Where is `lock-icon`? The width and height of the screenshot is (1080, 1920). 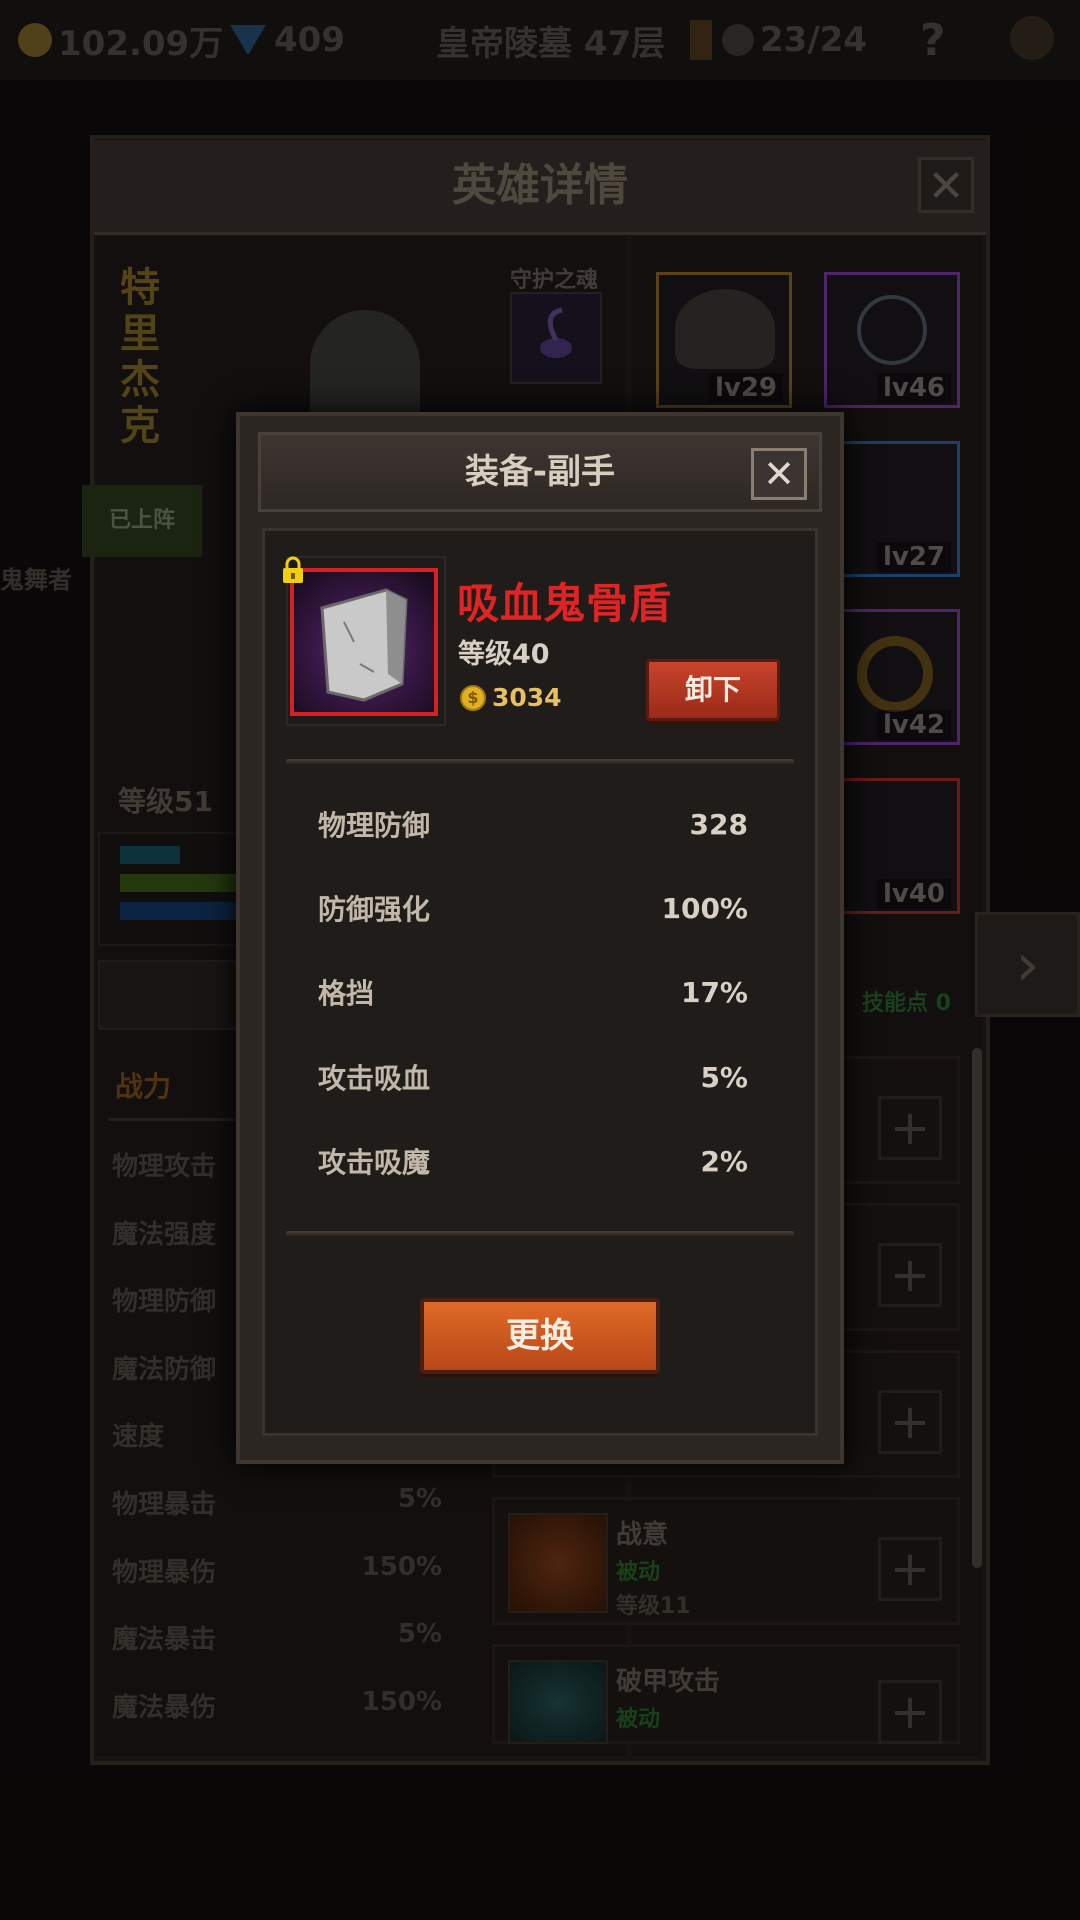
lock-icon is located at coordinates (293, 570).